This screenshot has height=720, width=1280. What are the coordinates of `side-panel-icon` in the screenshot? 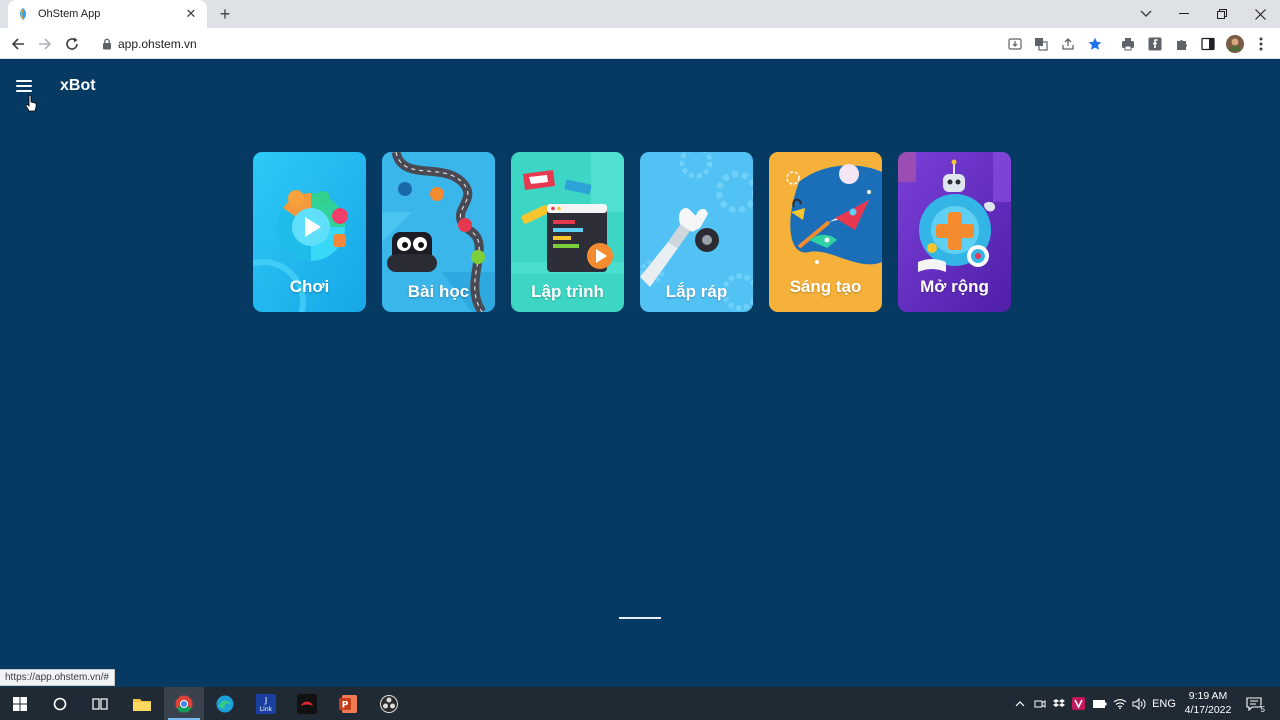 It's located at (1208, 44).